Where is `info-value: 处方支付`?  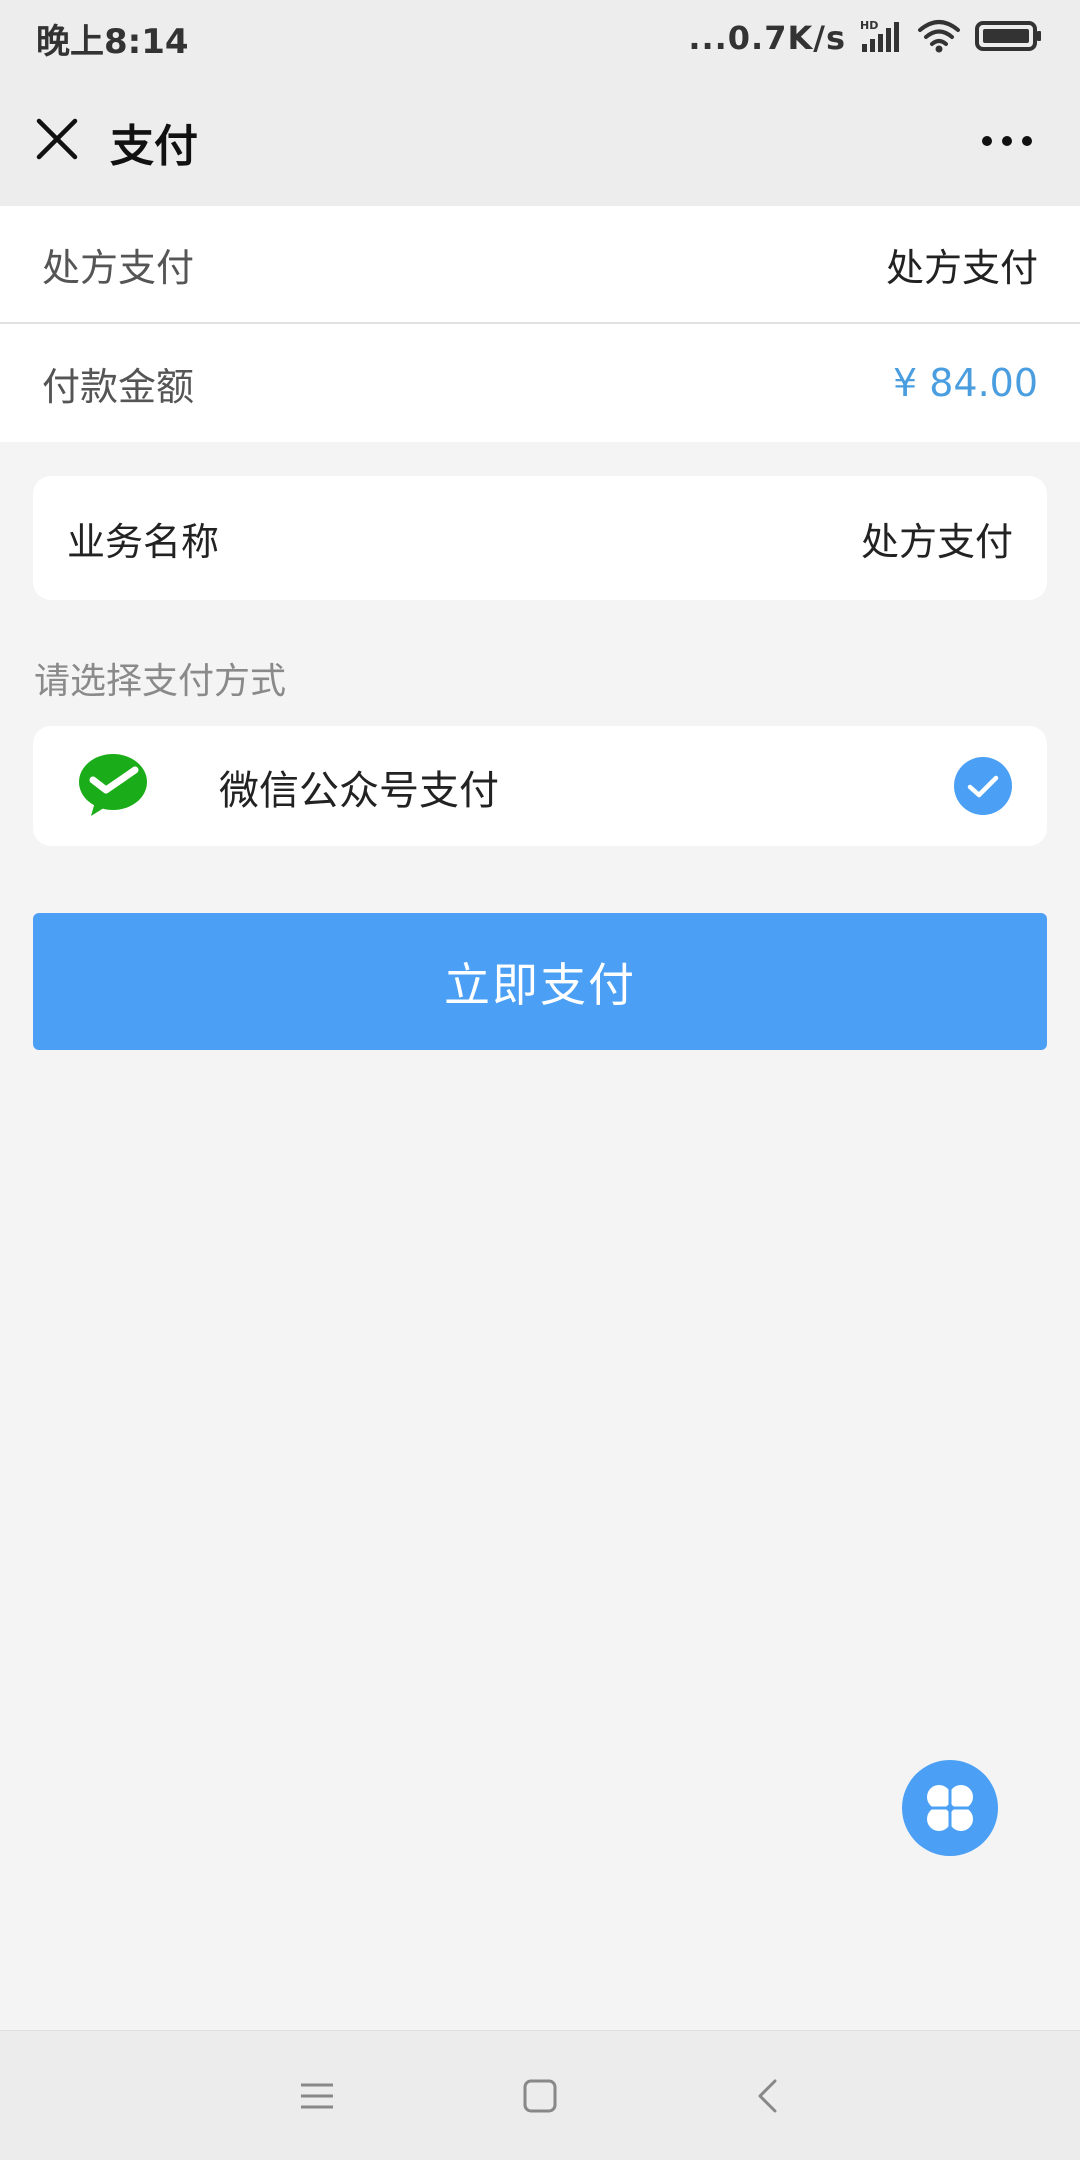 info-value: 处方支付 is located at coordinates (961, 267).